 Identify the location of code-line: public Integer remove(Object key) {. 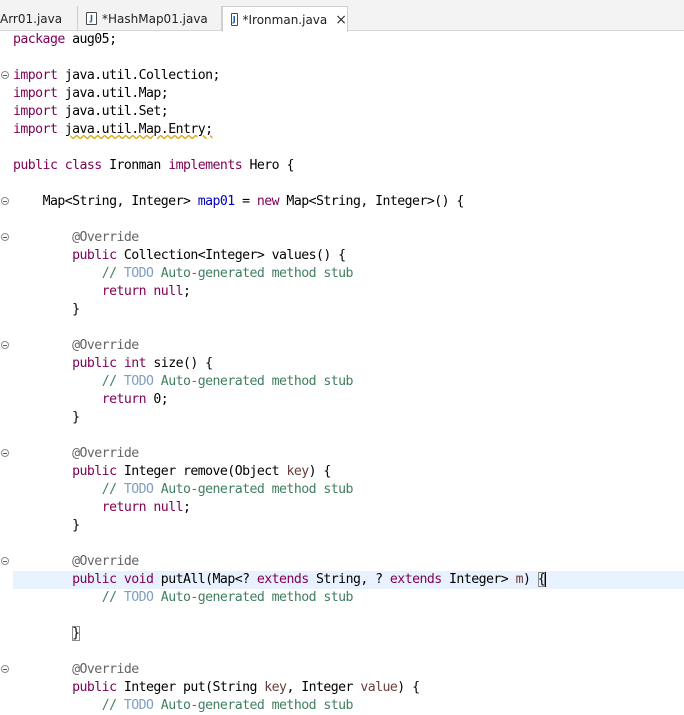
(201, 471).